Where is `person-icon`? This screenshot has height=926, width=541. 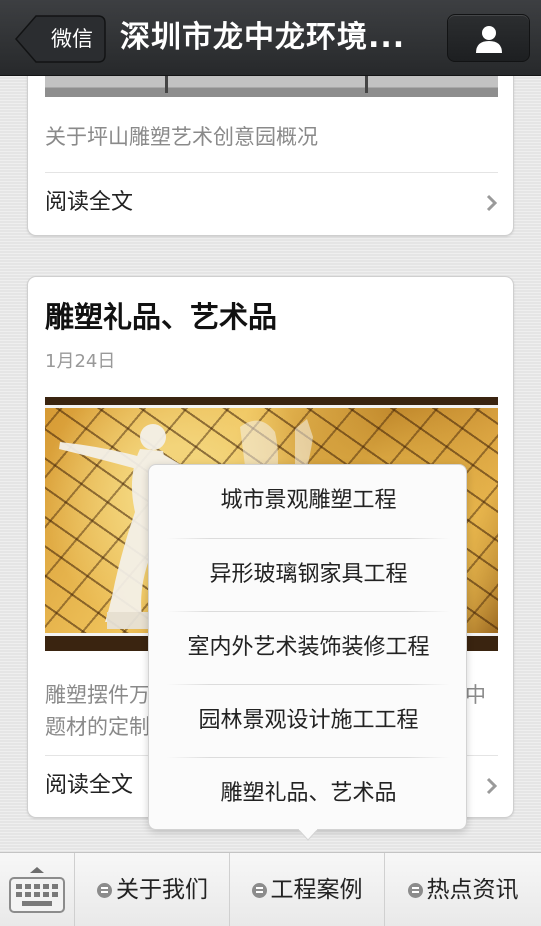 person-icon is located at coordinates (489, 39).